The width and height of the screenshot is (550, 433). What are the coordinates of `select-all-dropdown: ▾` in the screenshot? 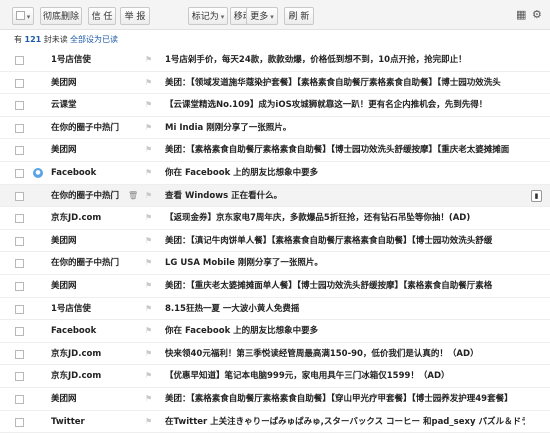 It's located at (23, 16).